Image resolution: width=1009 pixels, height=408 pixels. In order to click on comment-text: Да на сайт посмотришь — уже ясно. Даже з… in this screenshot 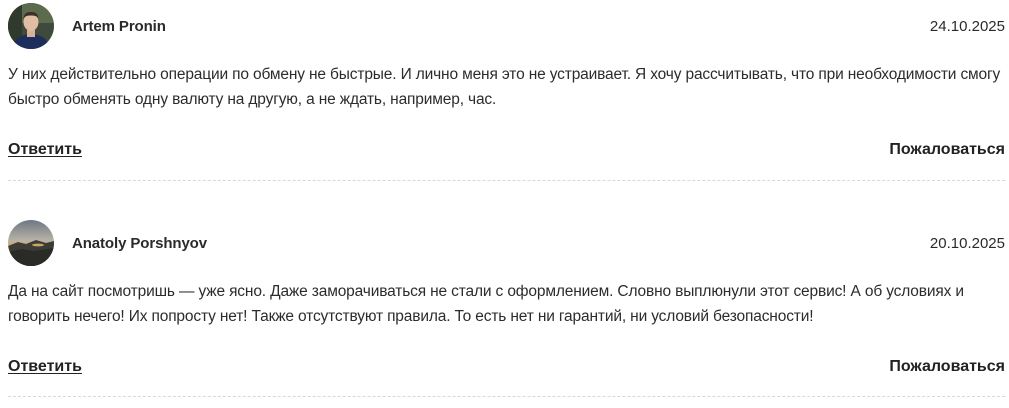, I will do `click(486, 304)`.